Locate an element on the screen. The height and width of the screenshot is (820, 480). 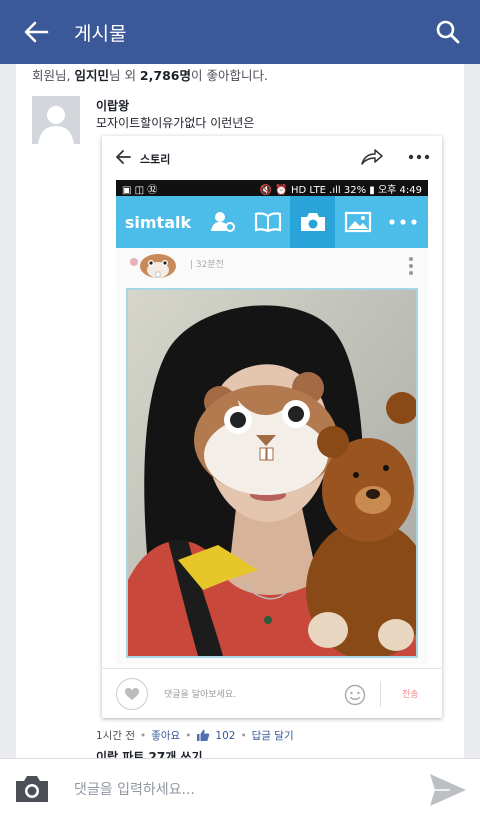
book-icon is located at coordinates (267, 222).